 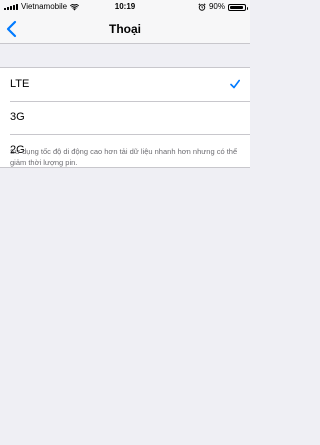 I want to click on checkmark-icon, so click(x=235, y=84).